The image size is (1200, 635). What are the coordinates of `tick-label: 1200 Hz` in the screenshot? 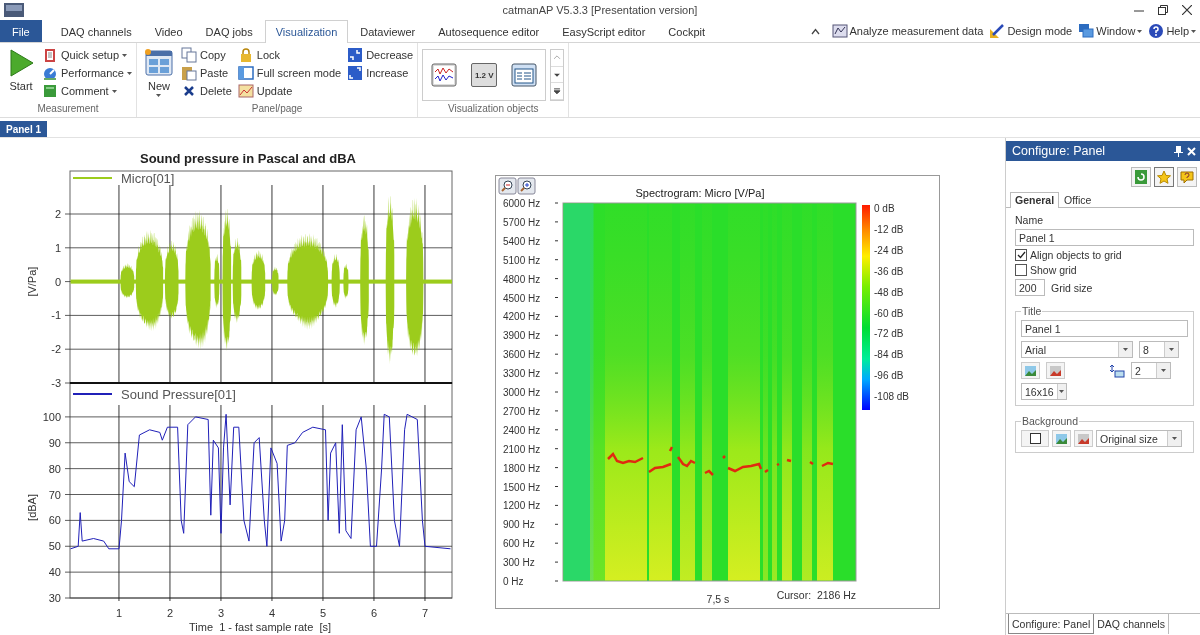 It's located at (522, 506).